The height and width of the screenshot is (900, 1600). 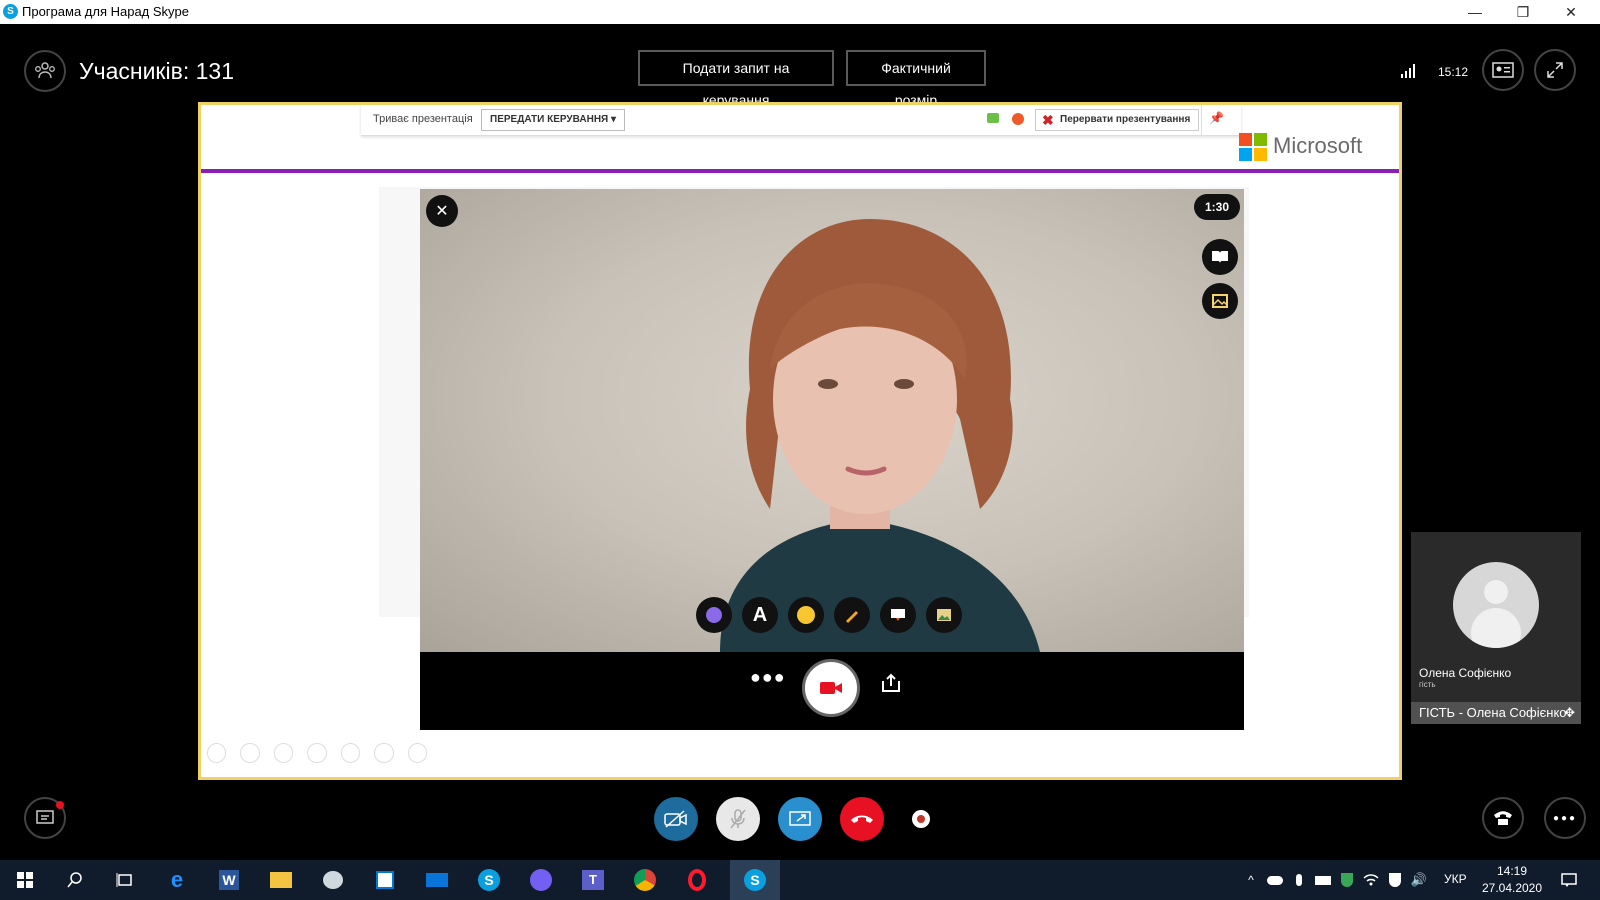 I want to click on emoji-button, so click(x=806, y=615).